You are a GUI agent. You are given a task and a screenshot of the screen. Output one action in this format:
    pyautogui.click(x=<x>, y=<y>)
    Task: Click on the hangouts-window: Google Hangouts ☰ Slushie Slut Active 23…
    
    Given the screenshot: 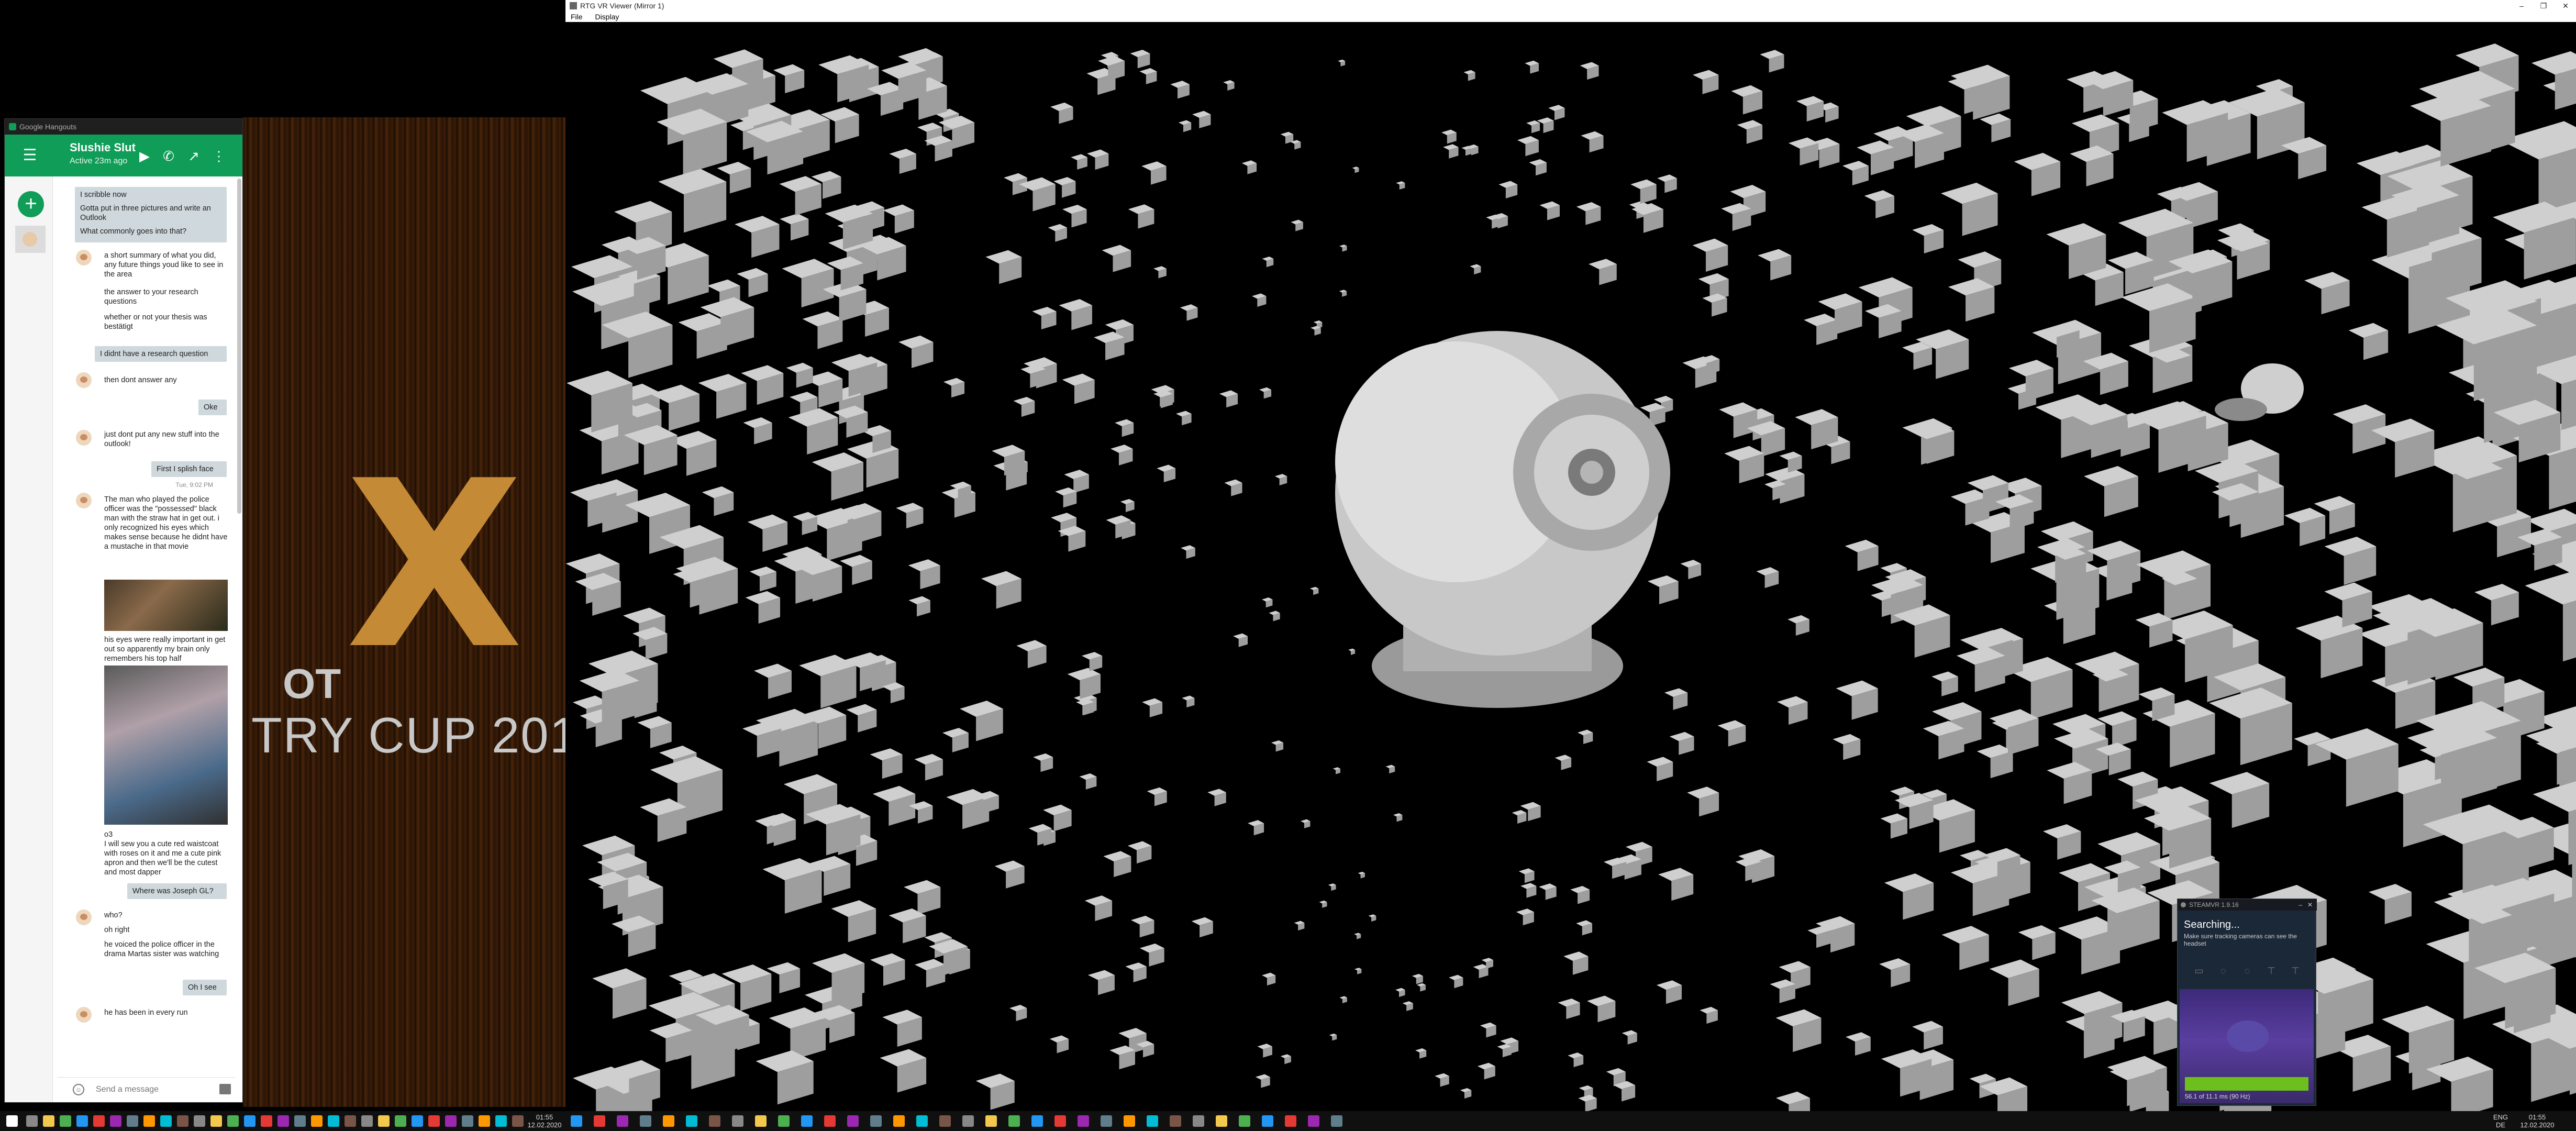 What is the action you would take?
    pyautogui.click(x=123, y=610)
    